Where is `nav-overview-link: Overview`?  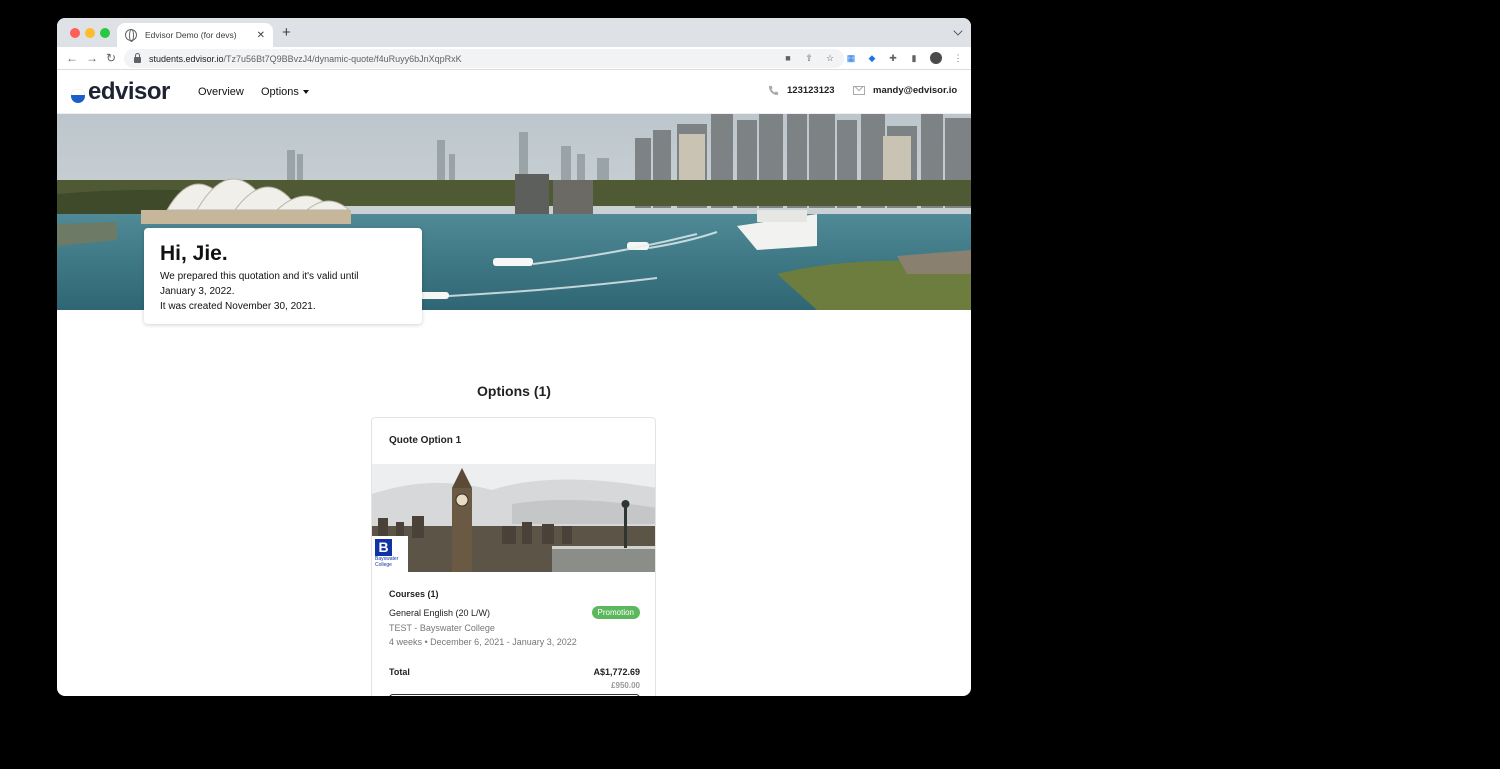
nav-overview-link: Overview is located at coordinates (221, 92).